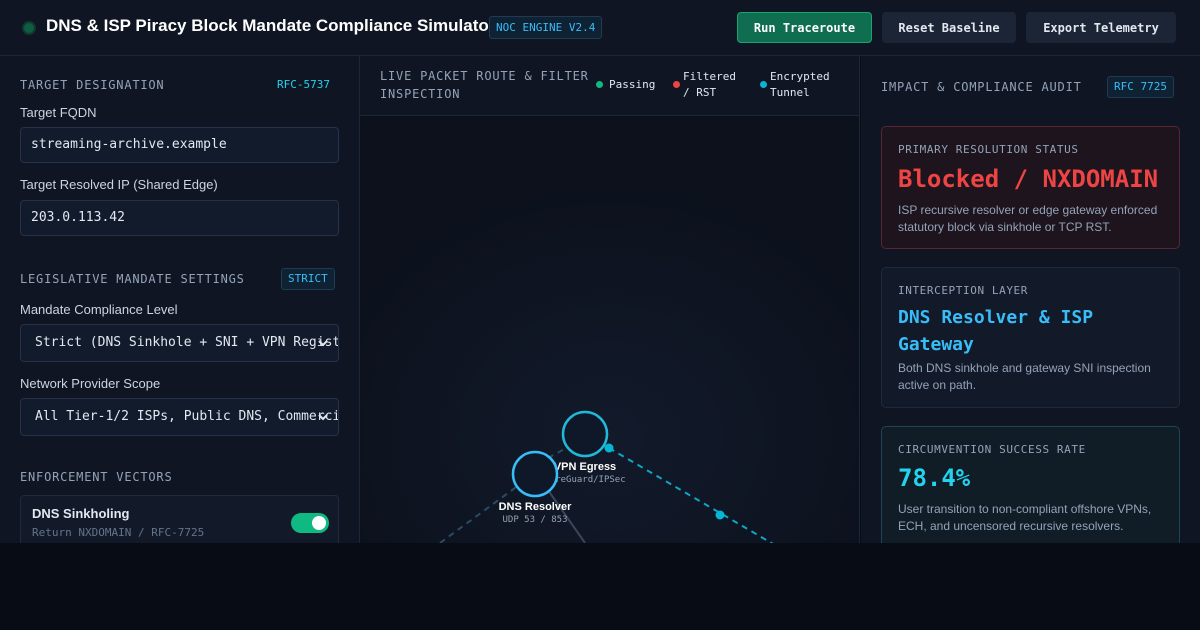 This screenshot has height=630, width=1200. Describe the element at coordinates (676, 84) in the screenshot. I see `legend-filtered-dot` at that location.